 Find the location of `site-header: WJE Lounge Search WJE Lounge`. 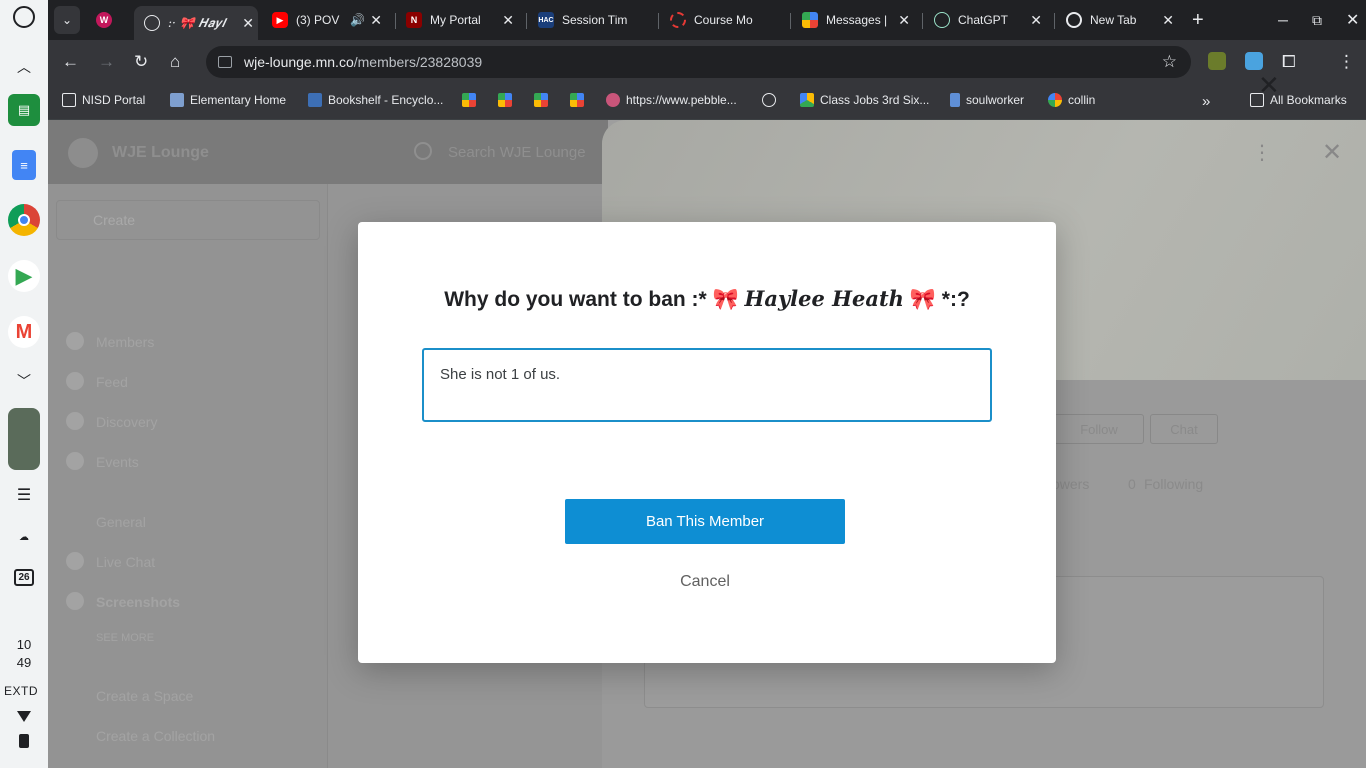

site-header: WJE Lounge Search WJE Lounge is located at coordinates (328, 152).